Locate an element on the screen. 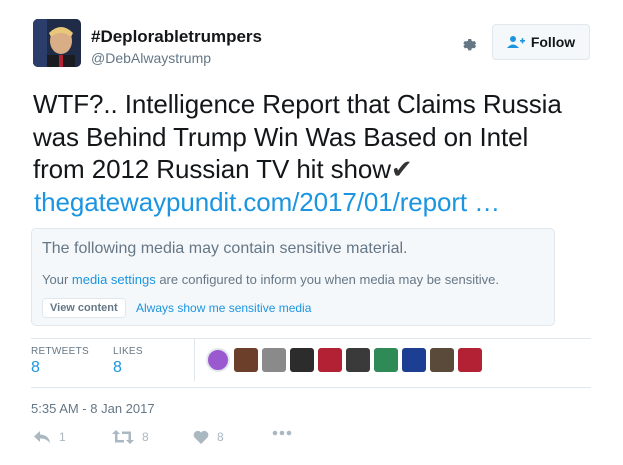 This screenshot has width=623, height=465. tweet-line-3: from 2012 Russian TV hit show✔ is located at coordinates (313, 169).